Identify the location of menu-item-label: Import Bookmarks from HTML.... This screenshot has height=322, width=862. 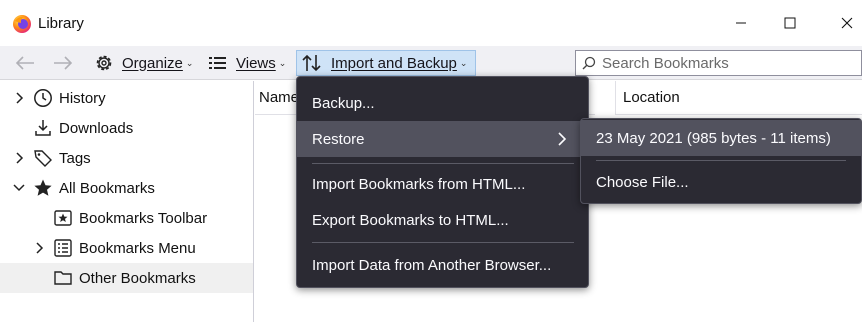
(419, 184).